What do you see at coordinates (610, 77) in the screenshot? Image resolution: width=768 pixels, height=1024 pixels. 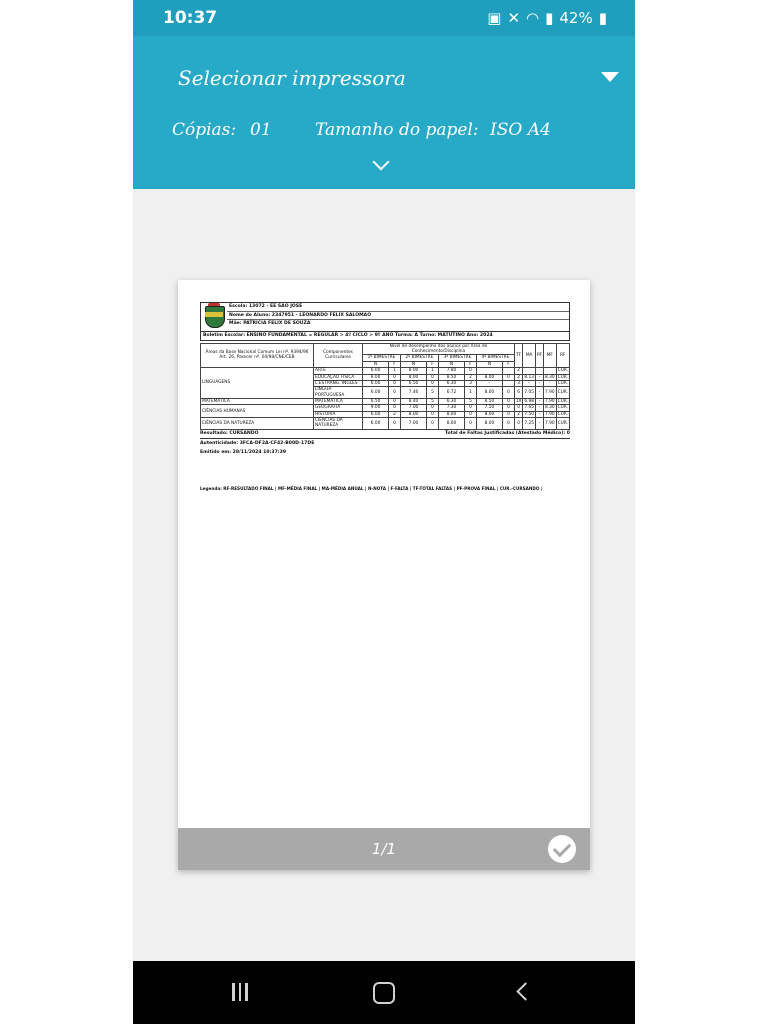 I see `printer-dropdown-icon` at bounding box center [610, 77].